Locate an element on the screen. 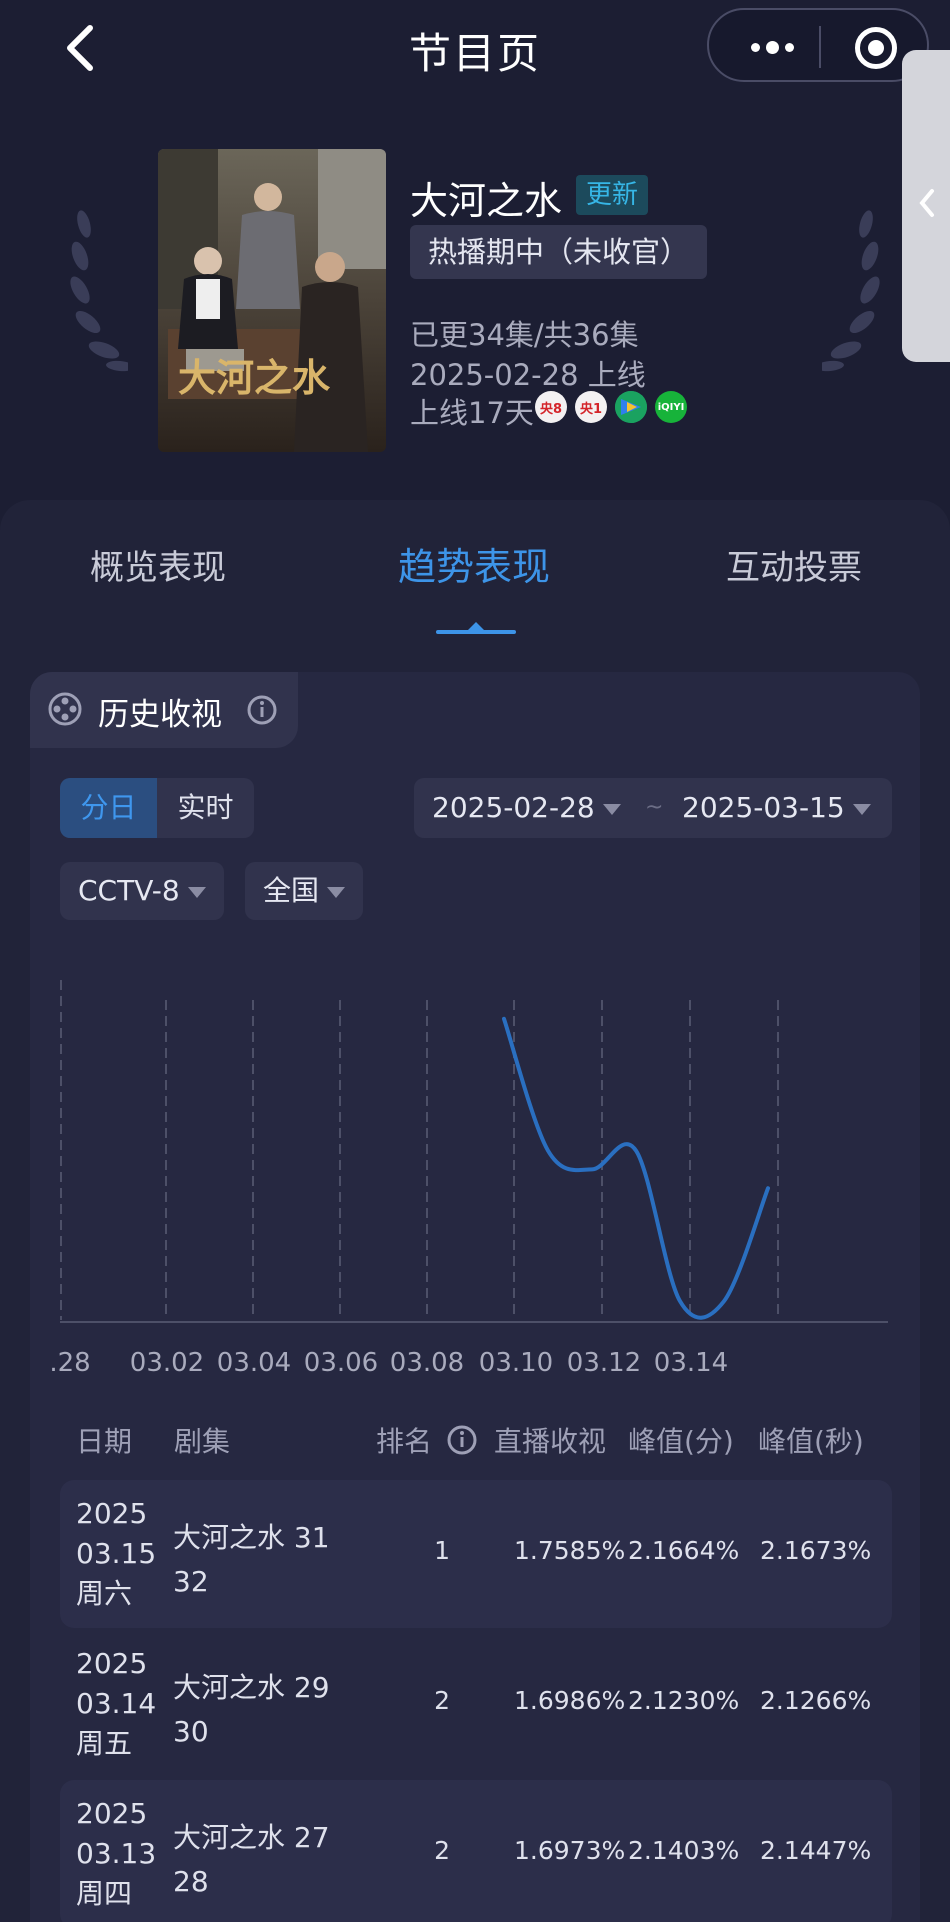  show-title: 大河之水 is located at coordinates (486, 201).